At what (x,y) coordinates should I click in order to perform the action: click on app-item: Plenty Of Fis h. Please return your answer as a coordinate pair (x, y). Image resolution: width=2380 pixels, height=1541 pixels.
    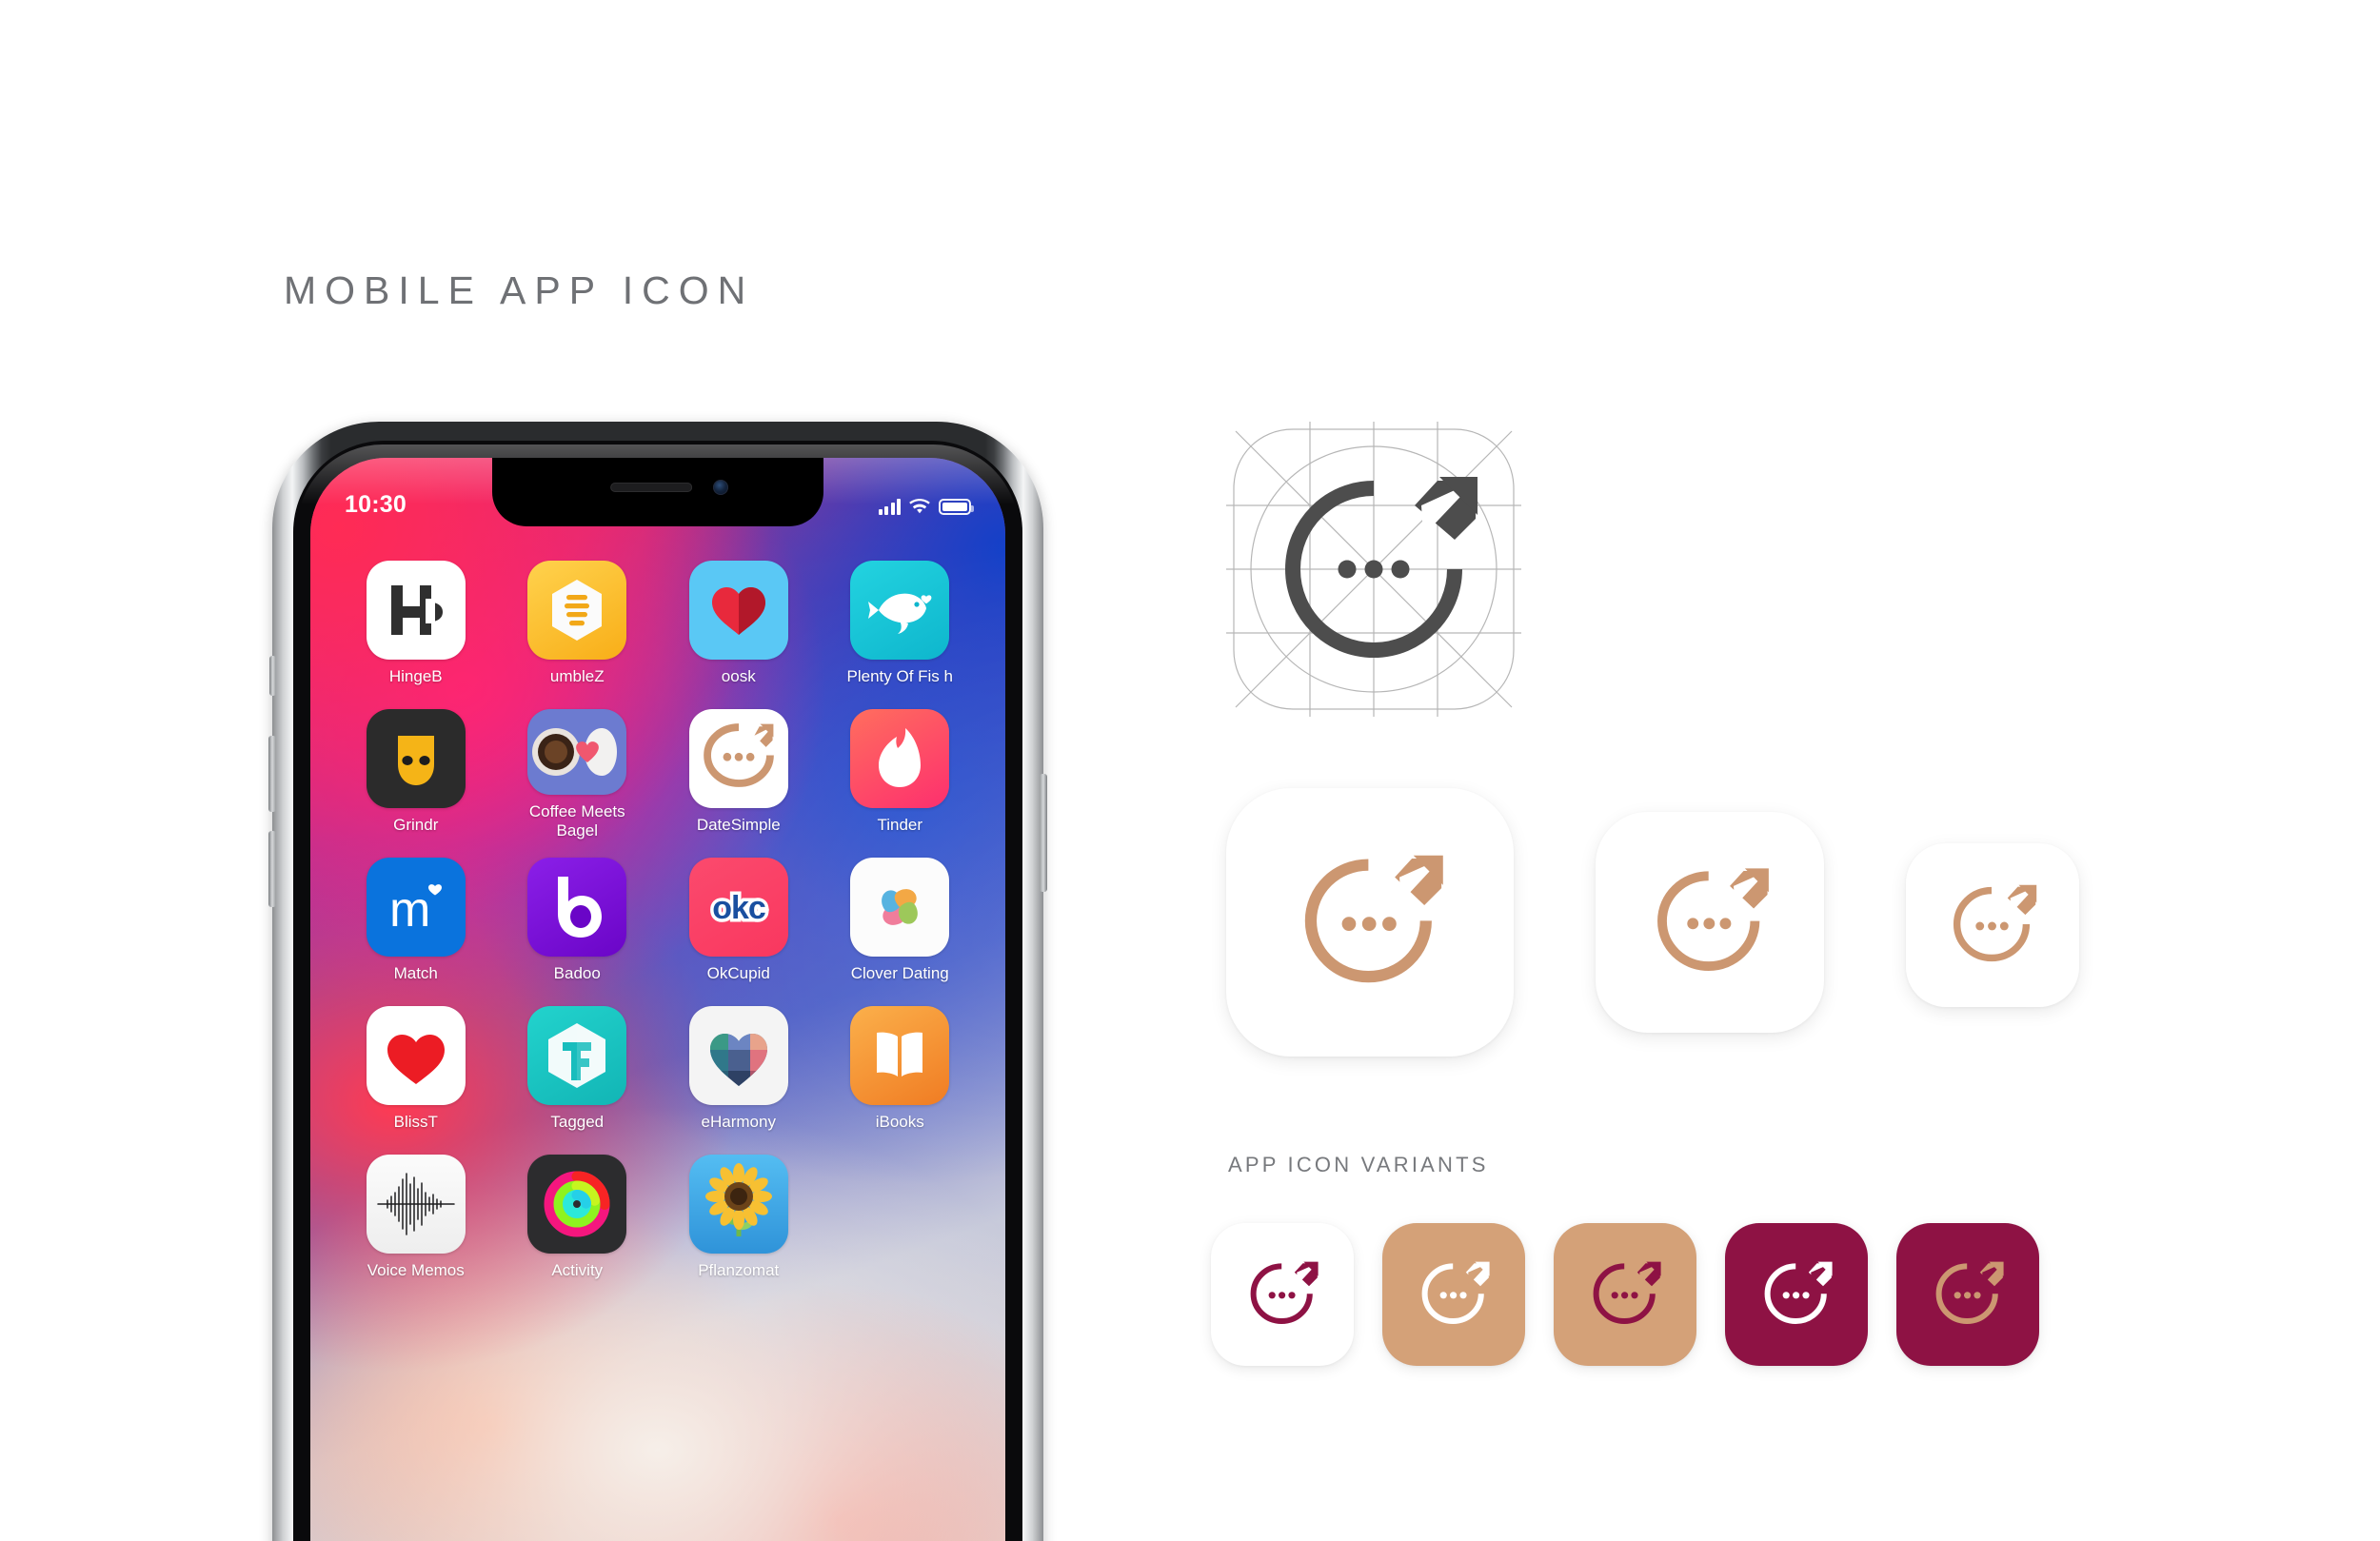
    Looking at the image, I should click on (901, 626).